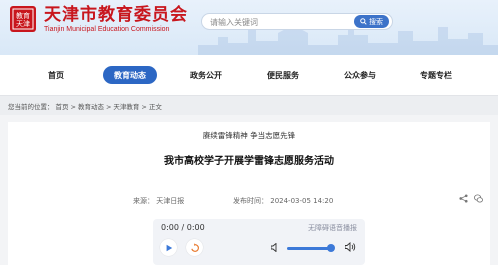 The image size is (498, 265). Describe the element at coordinates (91, 107) in the screenshot. I see `breadcrumb-item-education-news: 教育动态` at that location.